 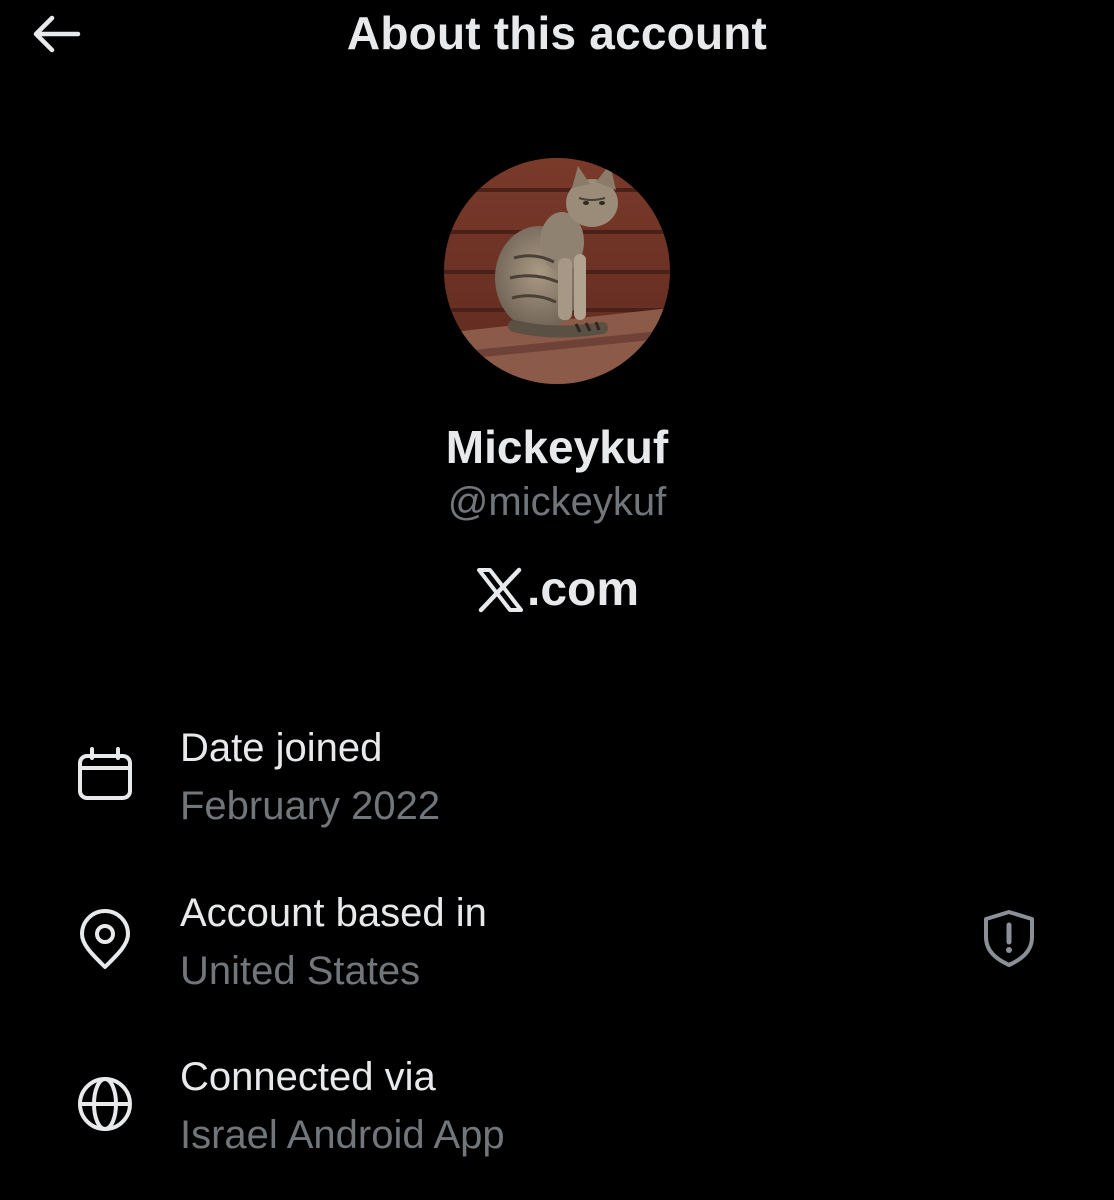 I want to click on connected-via-value: Israel Android App, so click(x=342, y=1135).